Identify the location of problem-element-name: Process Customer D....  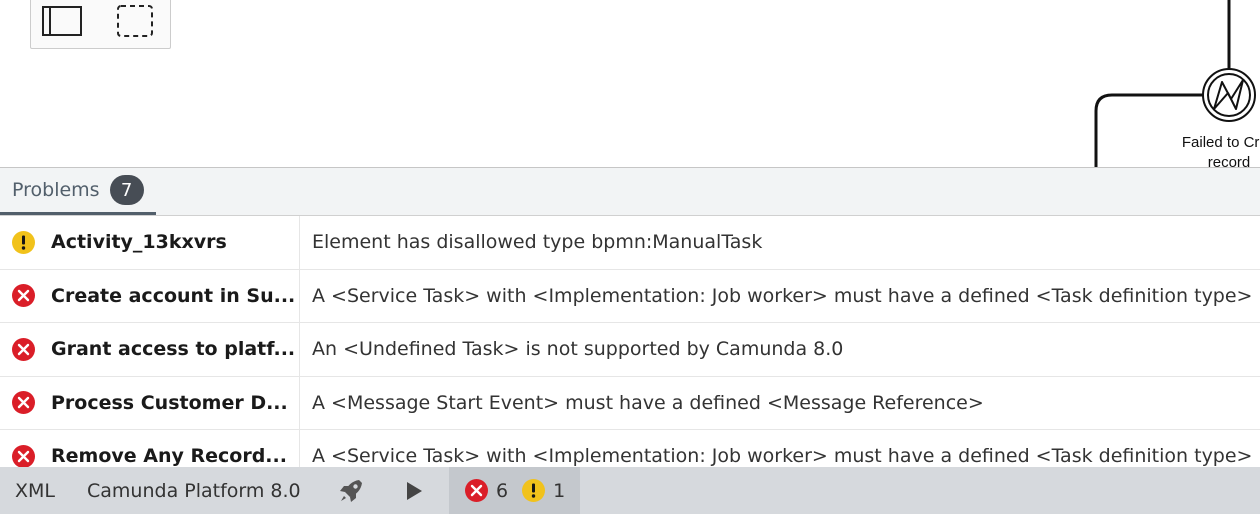
(169, 402).